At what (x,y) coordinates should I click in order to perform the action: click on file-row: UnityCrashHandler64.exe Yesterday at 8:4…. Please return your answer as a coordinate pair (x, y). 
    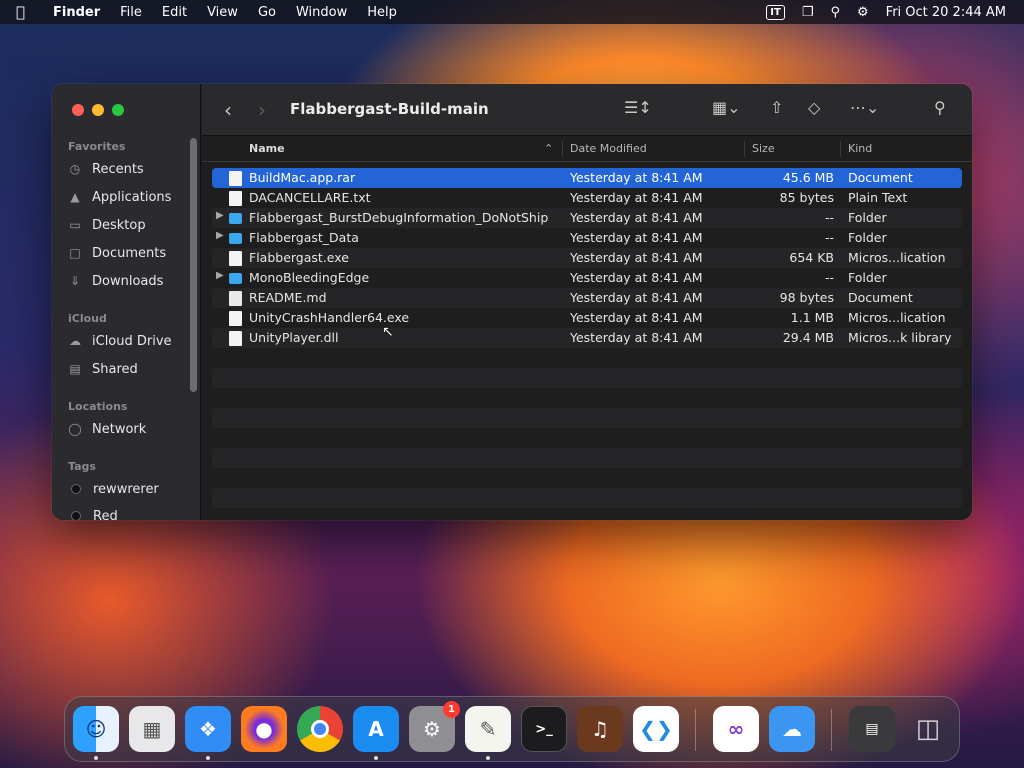
    Looking at the image, I should click on (587, 318).